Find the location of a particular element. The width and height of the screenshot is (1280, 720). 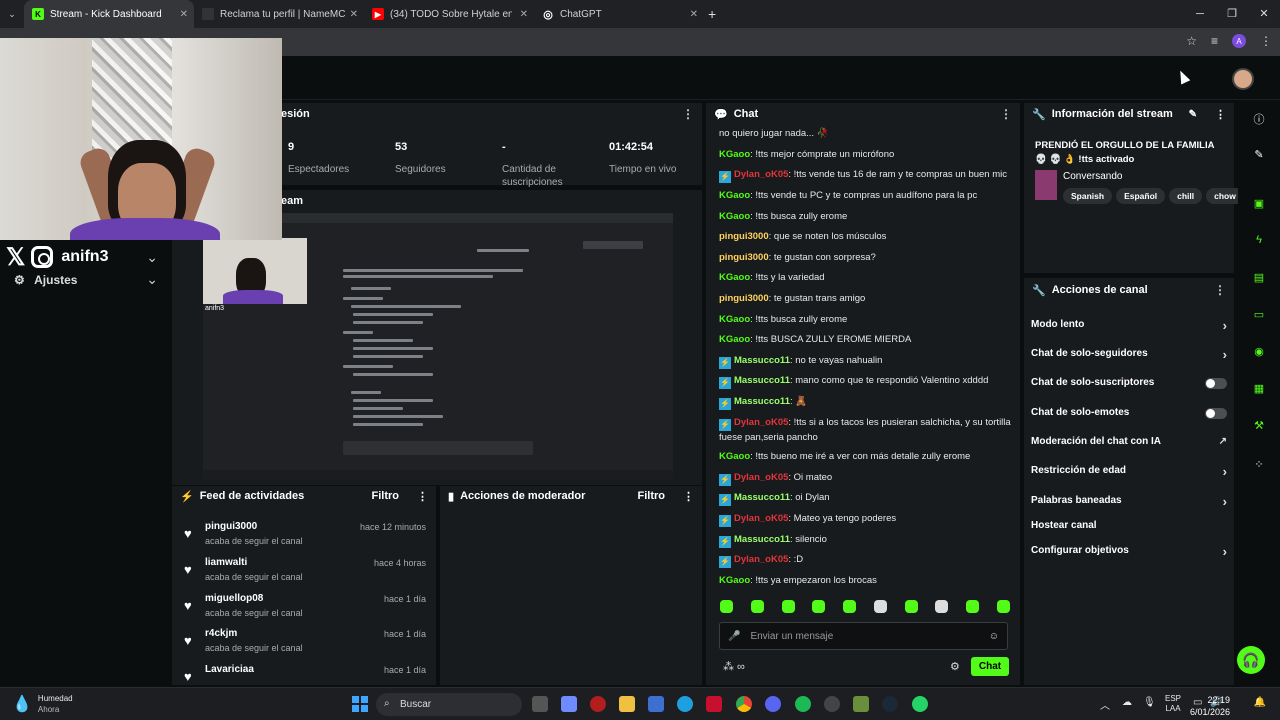

chat-settings-left-icon: ⁂ ∞ is located at coordinates (734, 666).